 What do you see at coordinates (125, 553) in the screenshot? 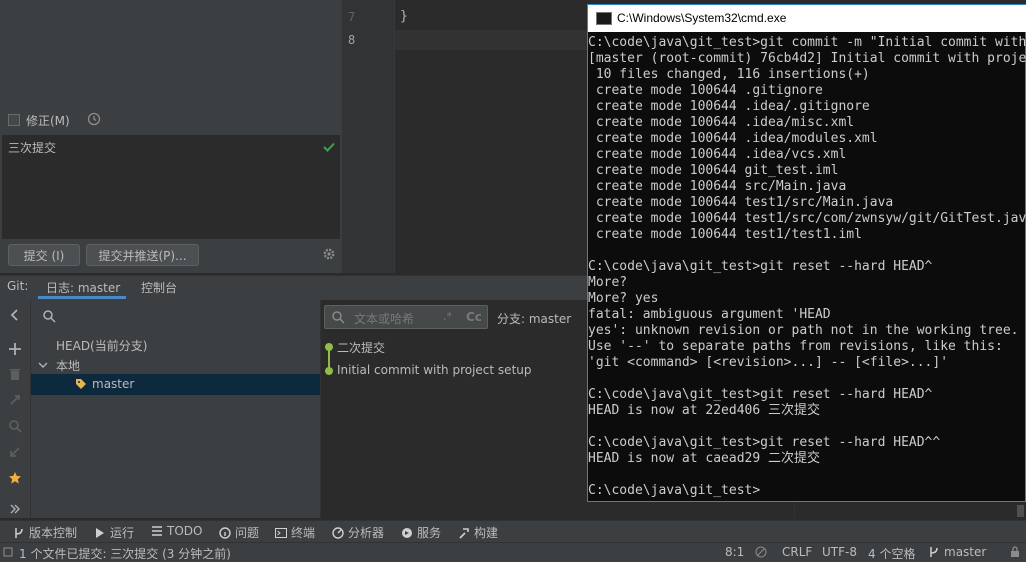
I see `status-message: 1 个文件已提交: 三次提交 (3 分钟之前)` at bounding box center [125, 553].